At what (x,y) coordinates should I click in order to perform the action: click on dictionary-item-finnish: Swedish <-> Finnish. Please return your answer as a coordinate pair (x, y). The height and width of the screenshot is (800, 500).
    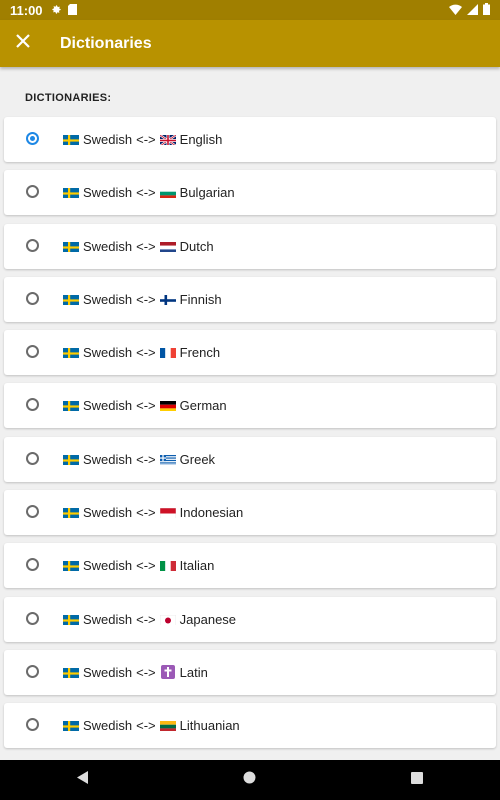
    Looking at the image, I should click on (250, 299).